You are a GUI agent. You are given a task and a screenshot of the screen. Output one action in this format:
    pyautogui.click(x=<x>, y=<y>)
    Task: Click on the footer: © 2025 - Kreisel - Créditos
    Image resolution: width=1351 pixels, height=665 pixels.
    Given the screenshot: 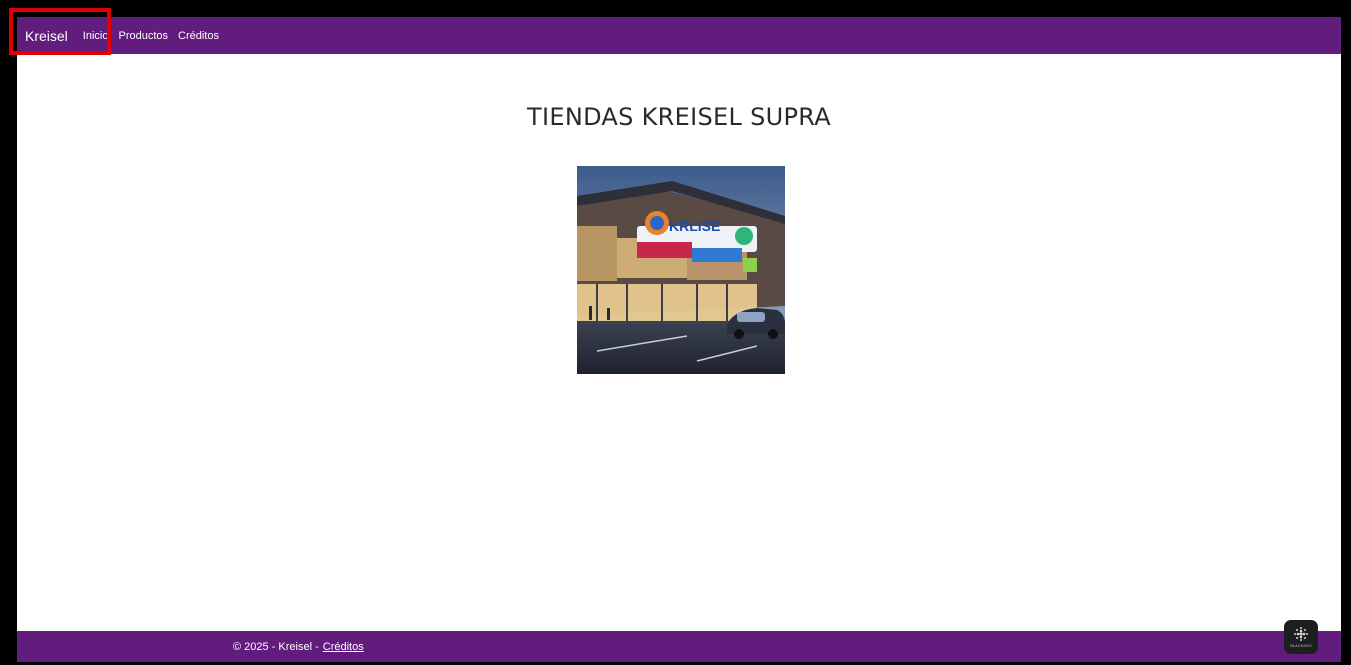 What is the action you would take?
    pyautogui.click(x=679, y=646)
    